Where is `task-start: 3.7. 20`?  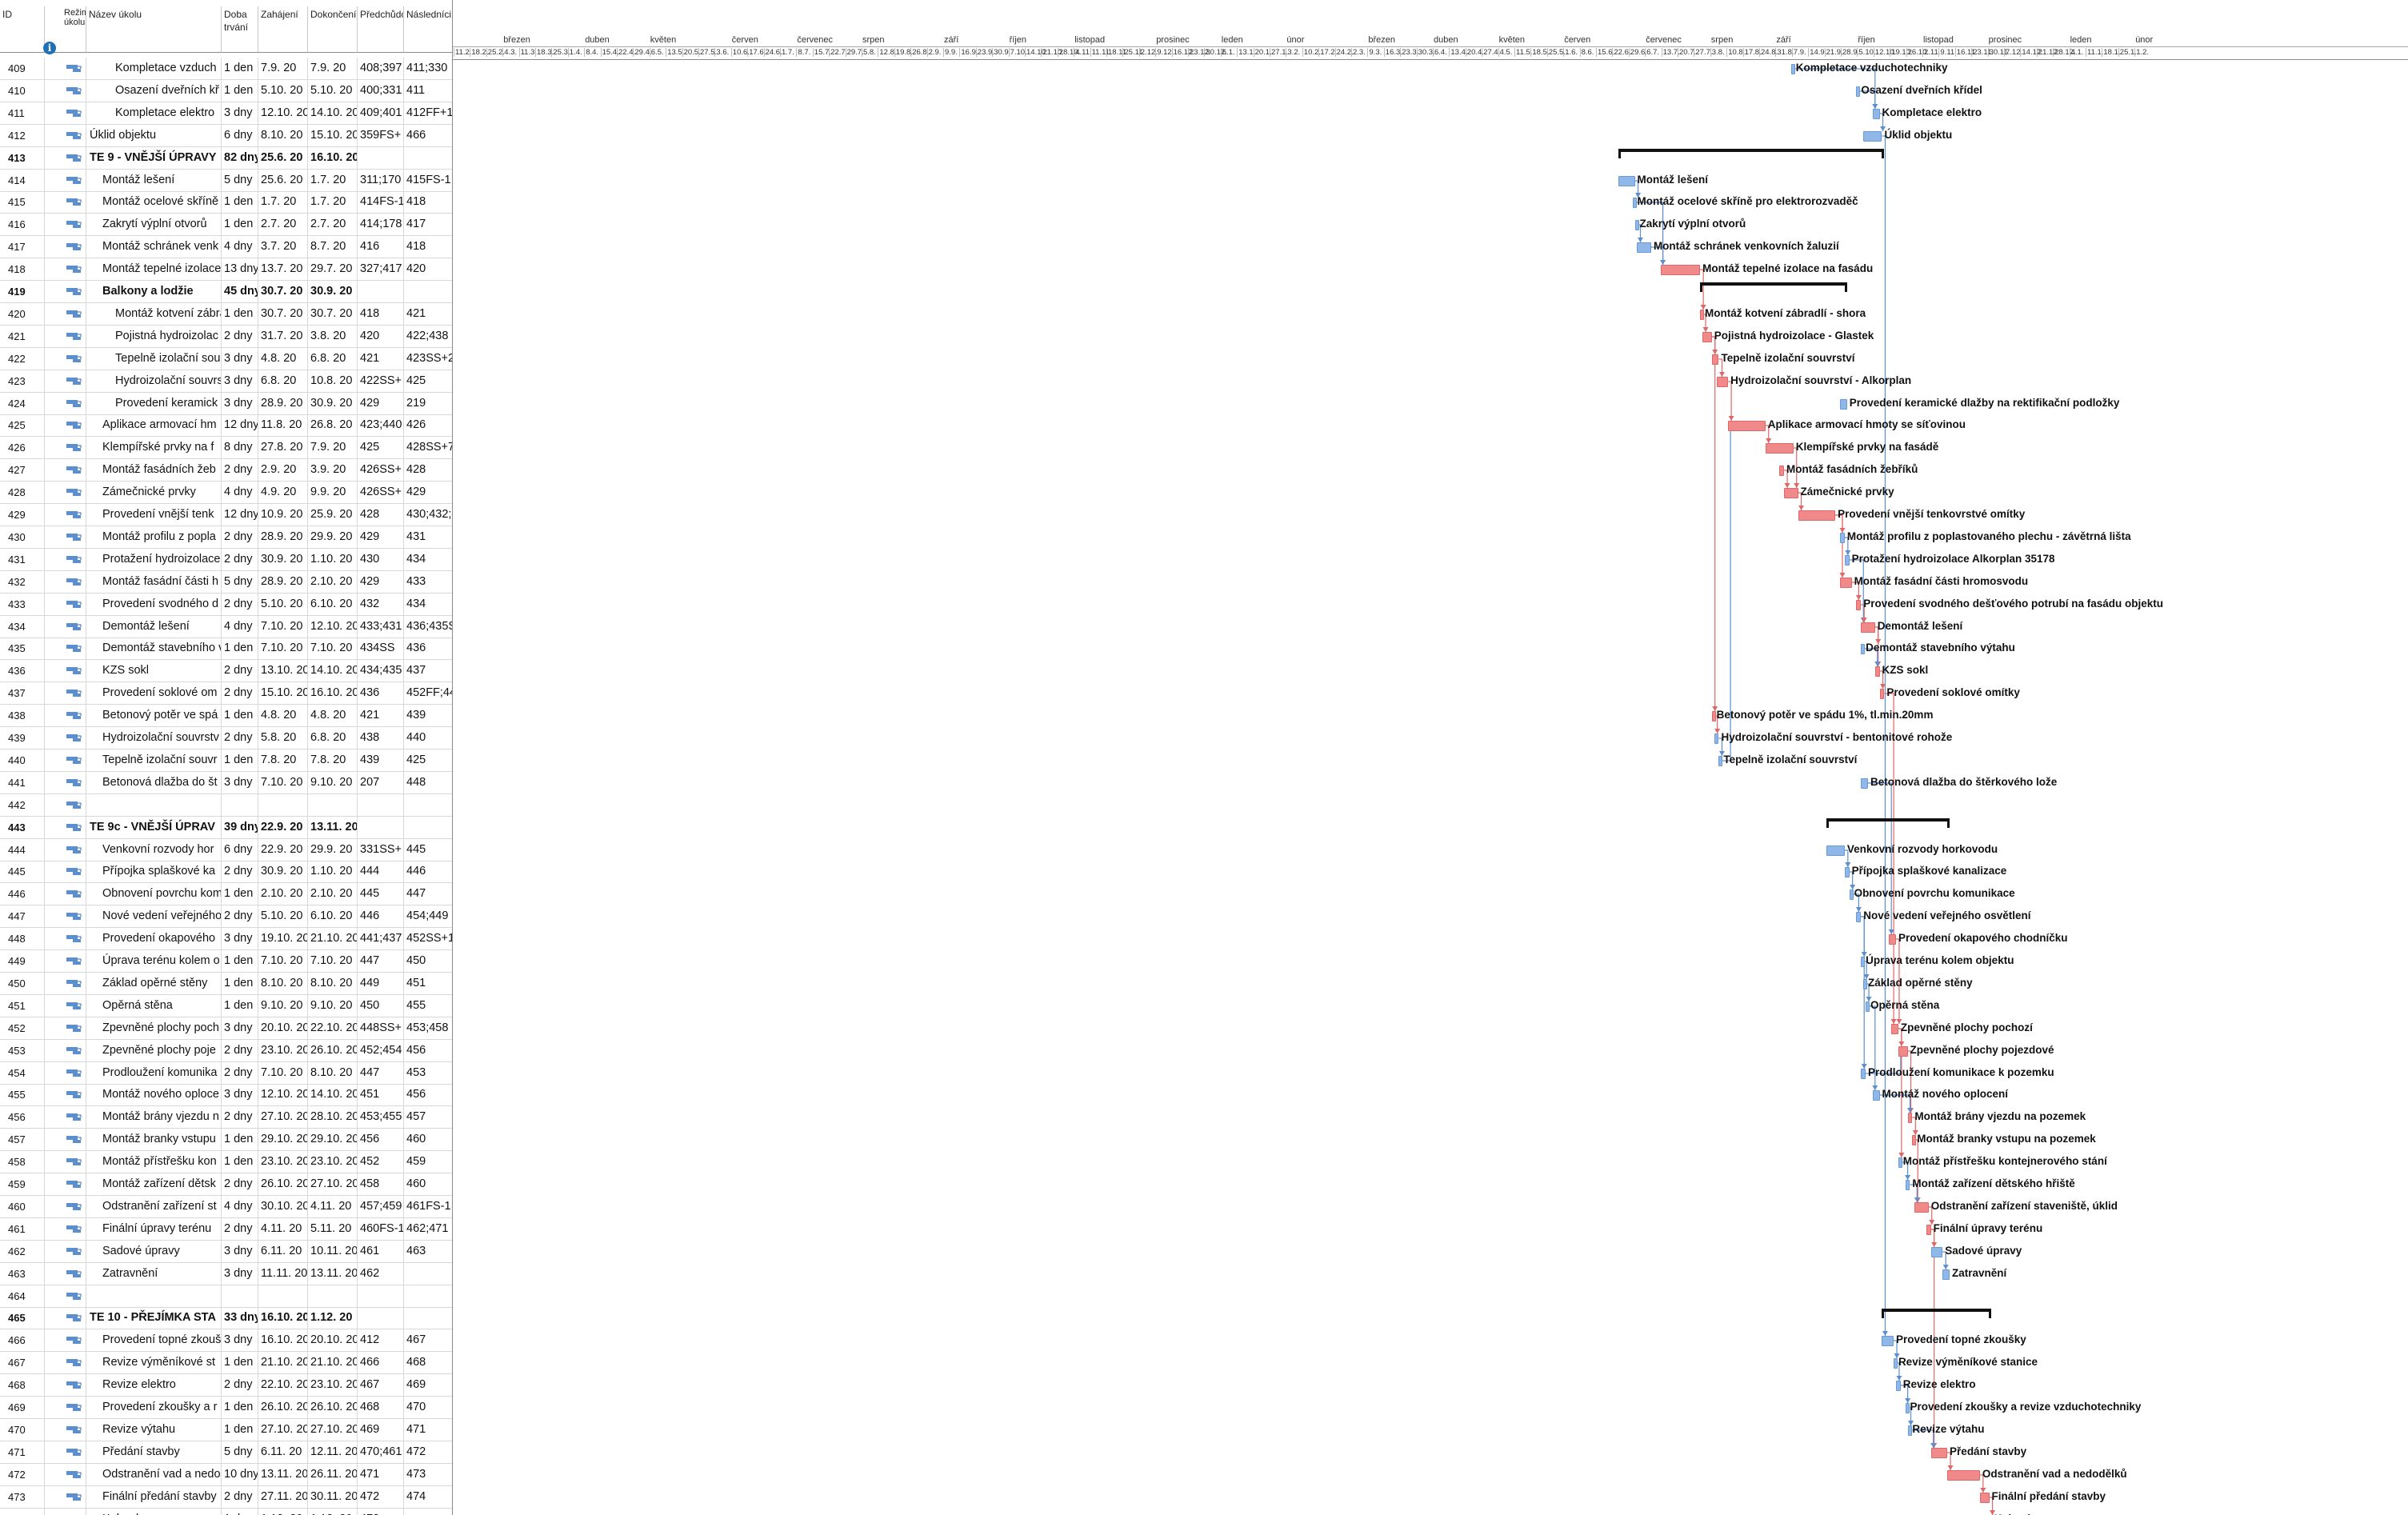 task-start: 3.7. 20 is located at coordinates (283, 247).